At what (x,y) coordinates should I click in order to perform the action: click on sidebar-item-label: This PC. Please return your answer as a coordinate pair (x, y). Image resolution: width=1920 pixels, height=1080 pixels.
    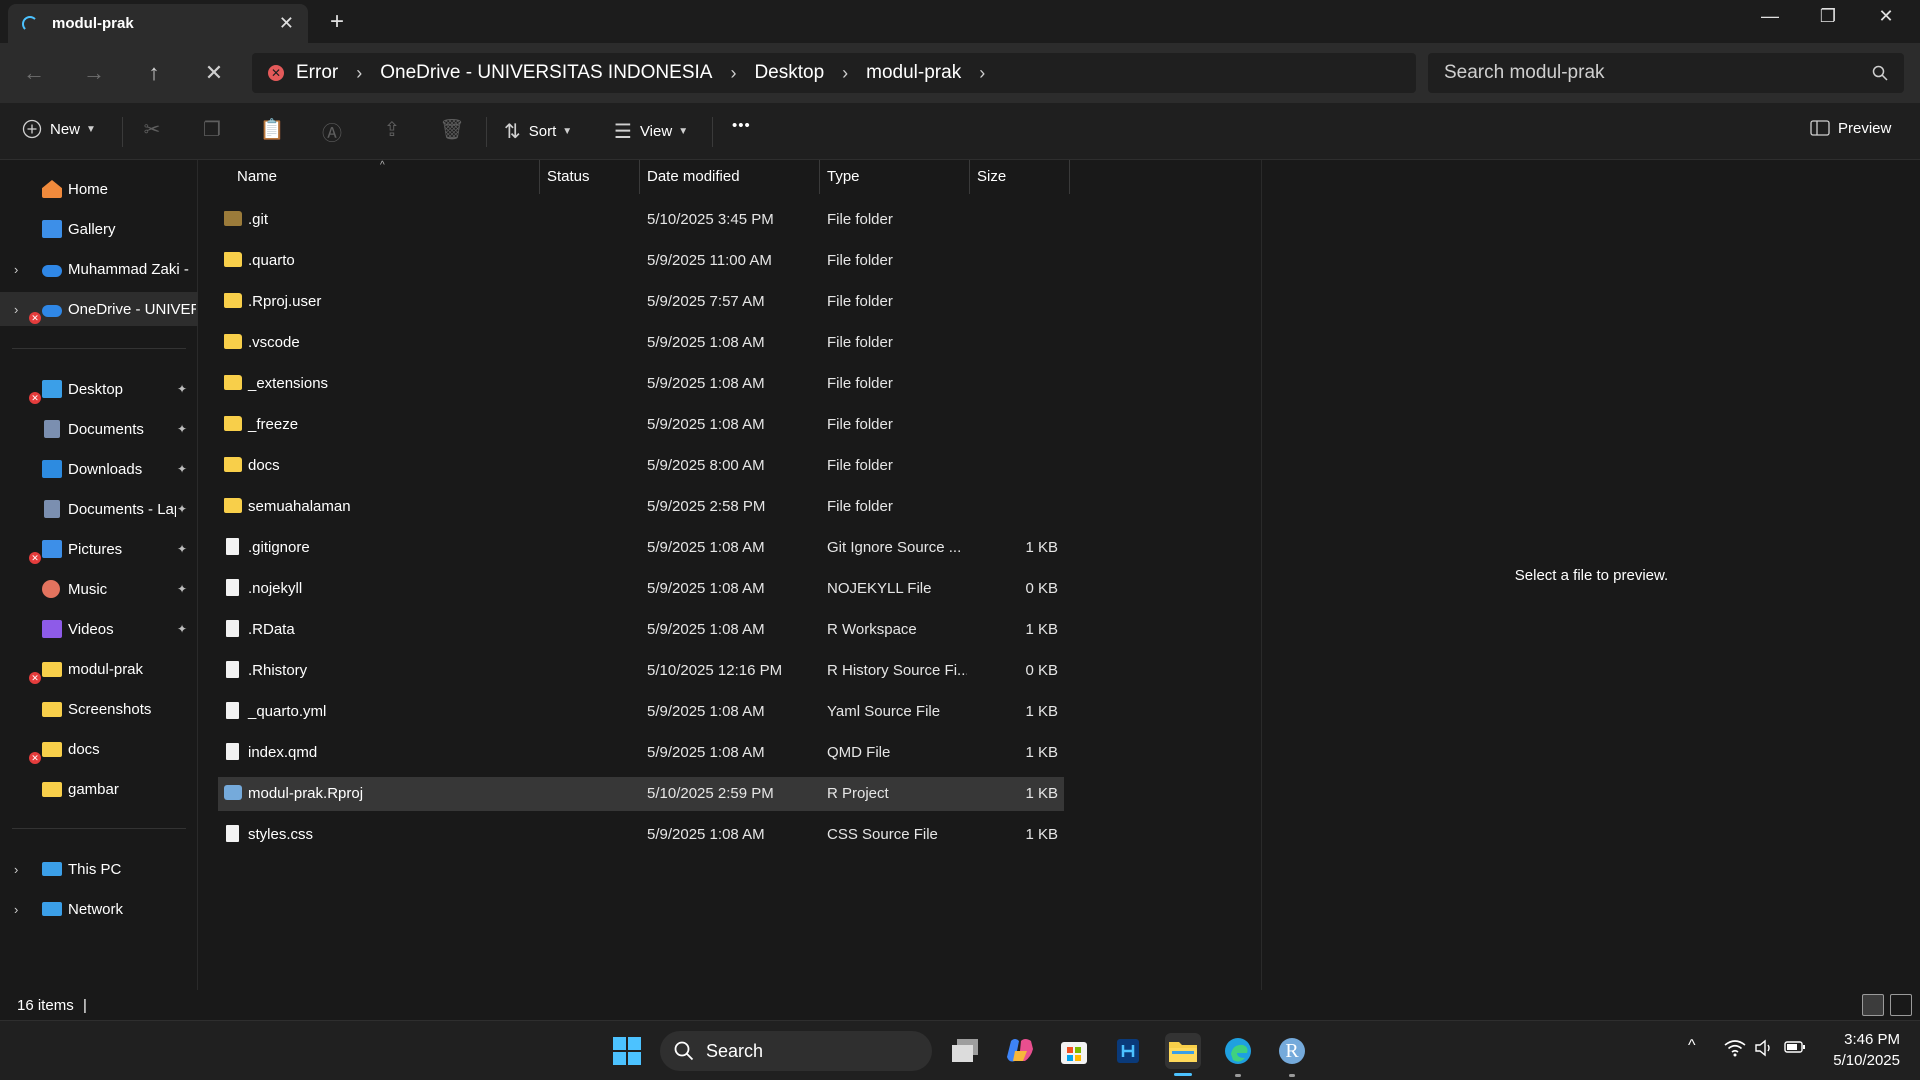
    Looking at the image, I should click on (95, 869).